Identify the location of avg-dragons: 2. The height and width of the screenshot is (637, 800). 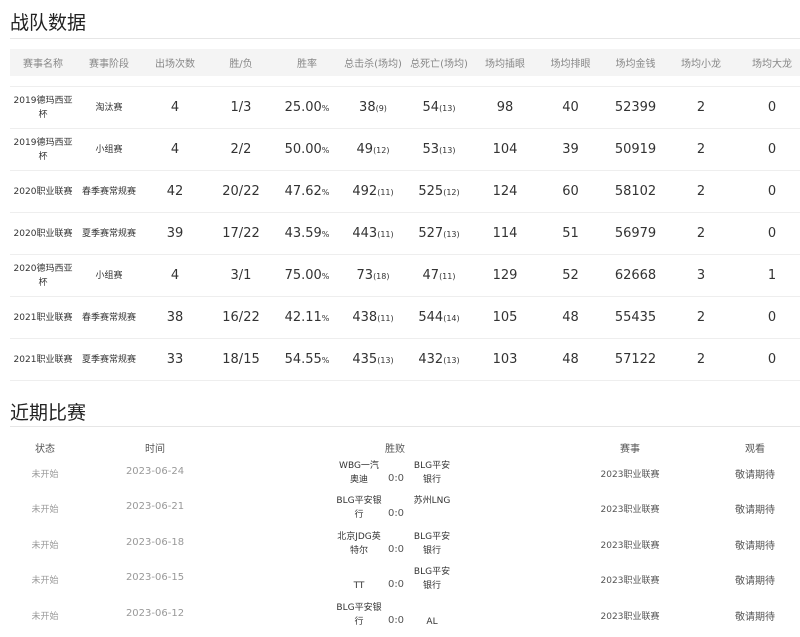
(701, 359).